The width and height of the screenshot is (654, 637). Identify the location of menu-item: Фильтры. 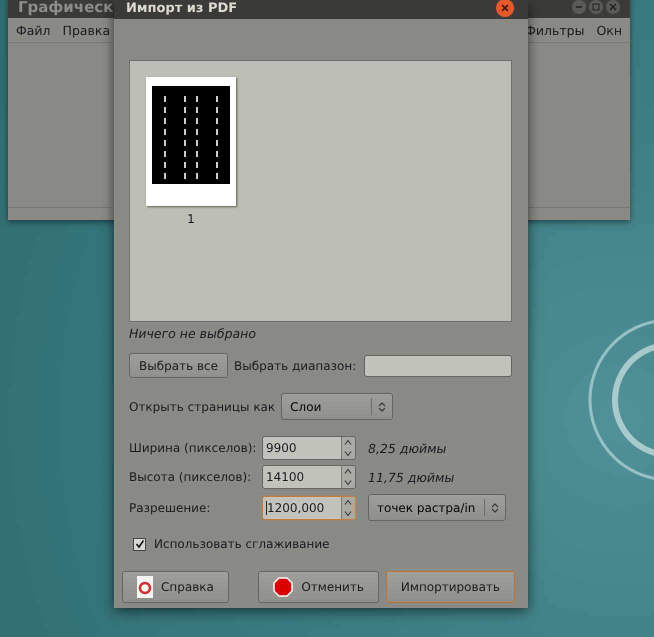
(554, 30).